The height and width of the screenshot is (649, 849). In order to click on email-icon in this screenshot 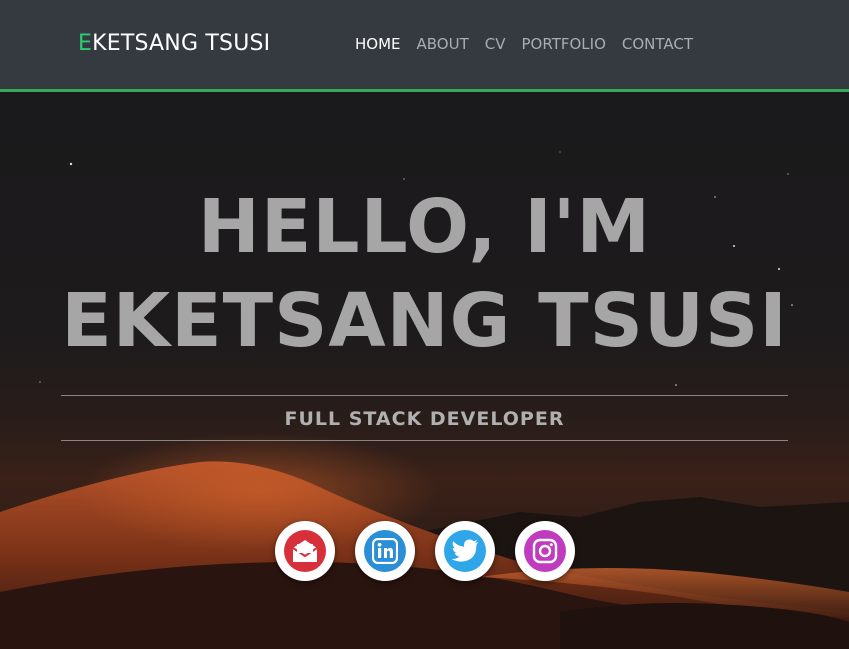, I will do `click(305, 551)`.